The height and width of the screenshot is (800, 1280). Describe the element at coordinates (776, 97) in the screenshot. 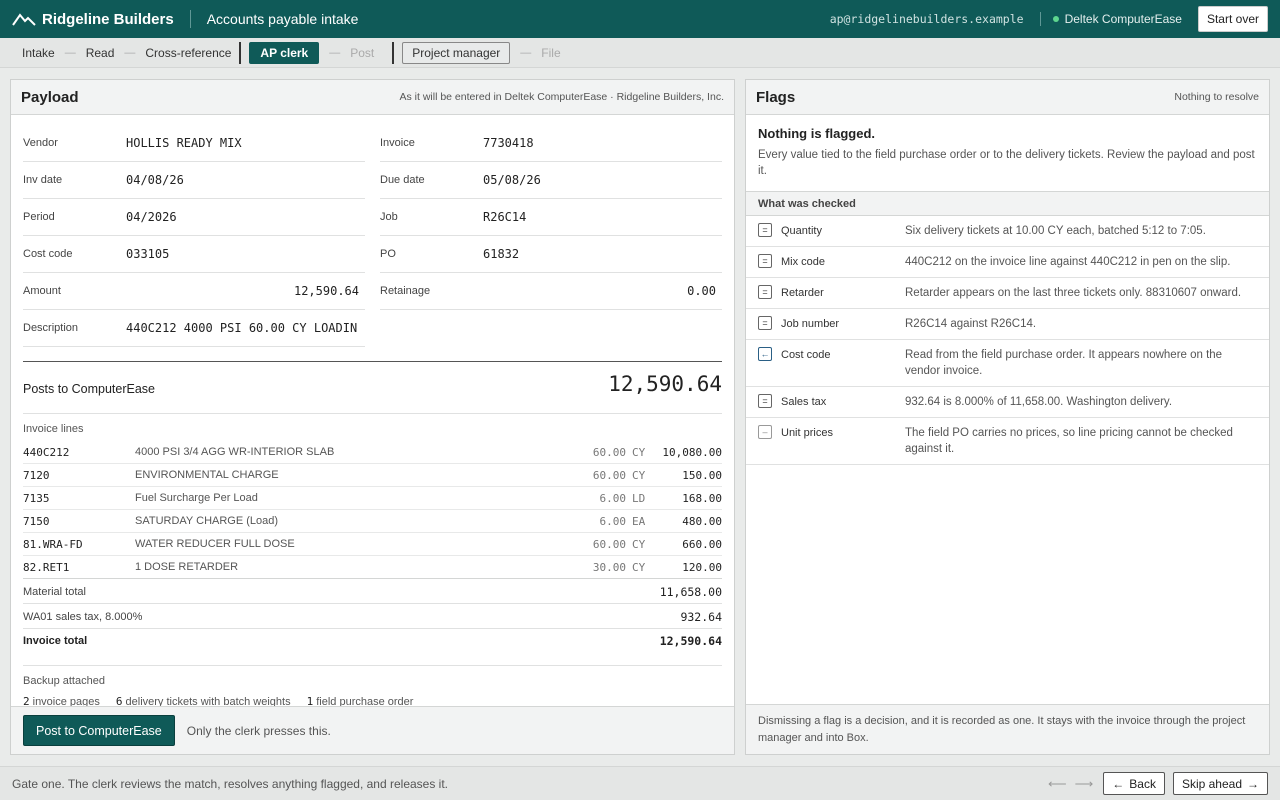

I see `flags-title: Flags` at that location.